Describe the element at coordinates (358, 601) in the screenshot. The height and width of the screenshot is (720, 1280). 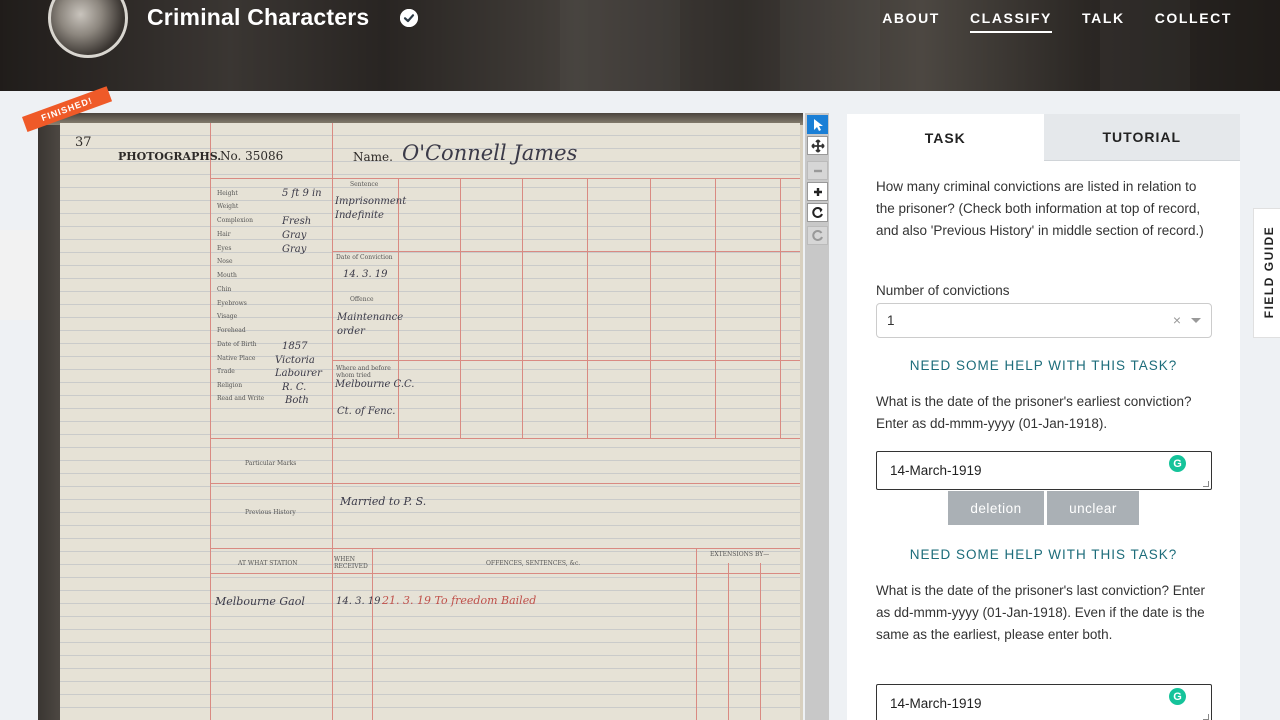
I see `row-received: 14. 3. 19` at that location.